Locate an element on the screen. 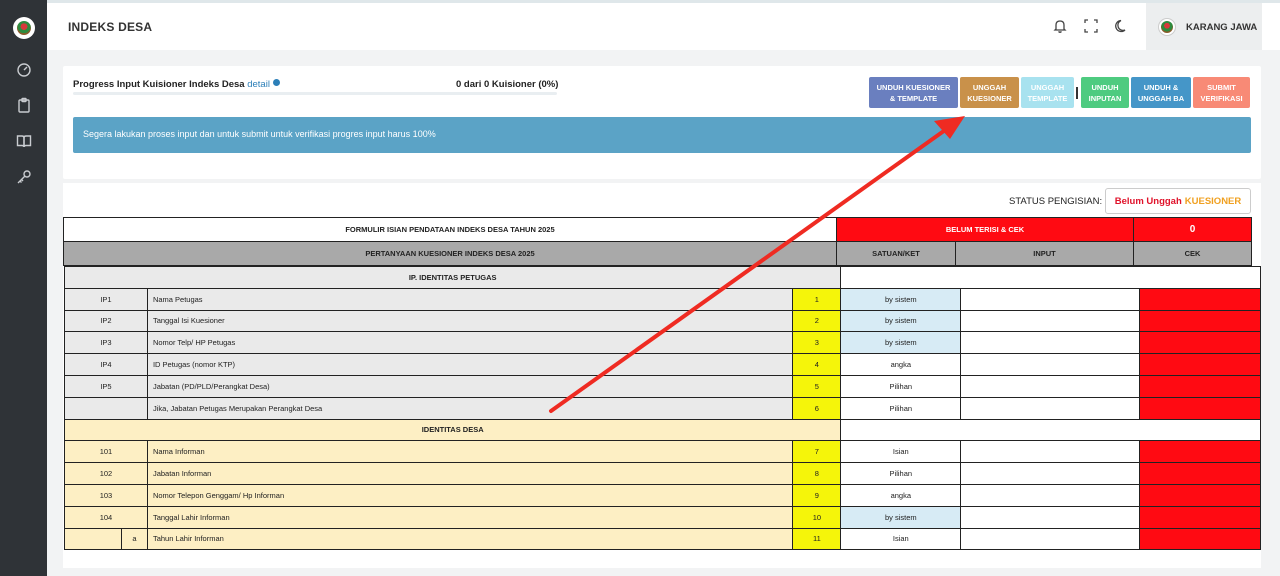  user-menu: KARANG JAWA is located at coordinates (1204, 26).